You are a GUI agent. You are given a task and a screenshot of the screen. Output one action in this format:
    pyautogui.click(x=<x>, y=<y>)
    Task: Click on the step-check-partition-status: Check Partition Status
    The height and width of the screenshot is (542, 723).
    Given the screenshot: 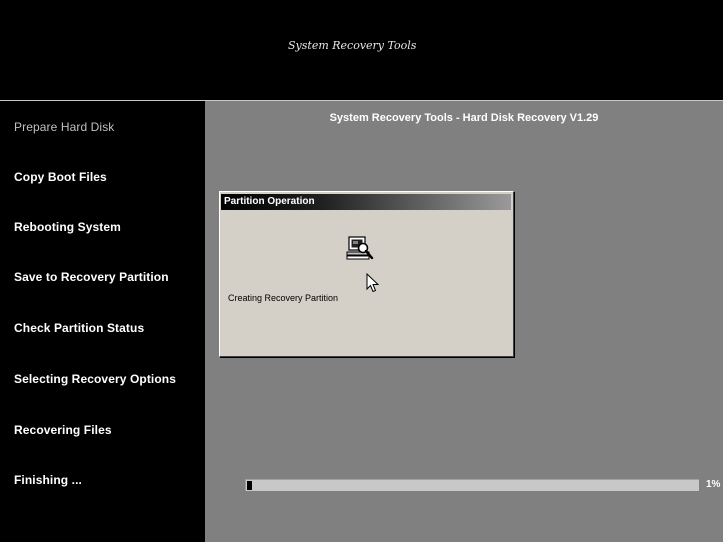 What is the action you would take?
    pyautogui.click(x=79, y=328)
    